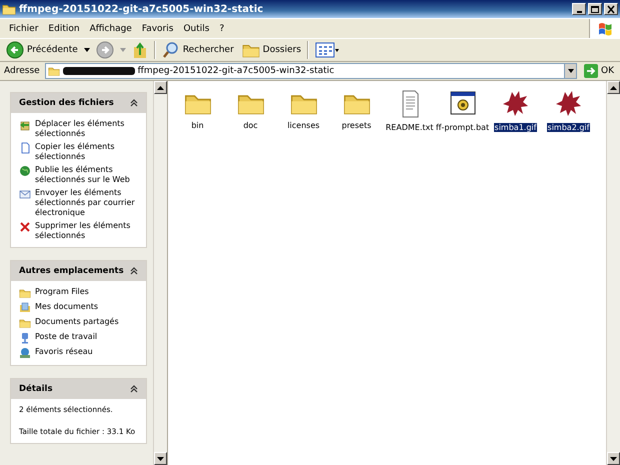 The height and width of the screenshot is (465, 620). I want to click on windows-flag-icon, so click(605, 28).